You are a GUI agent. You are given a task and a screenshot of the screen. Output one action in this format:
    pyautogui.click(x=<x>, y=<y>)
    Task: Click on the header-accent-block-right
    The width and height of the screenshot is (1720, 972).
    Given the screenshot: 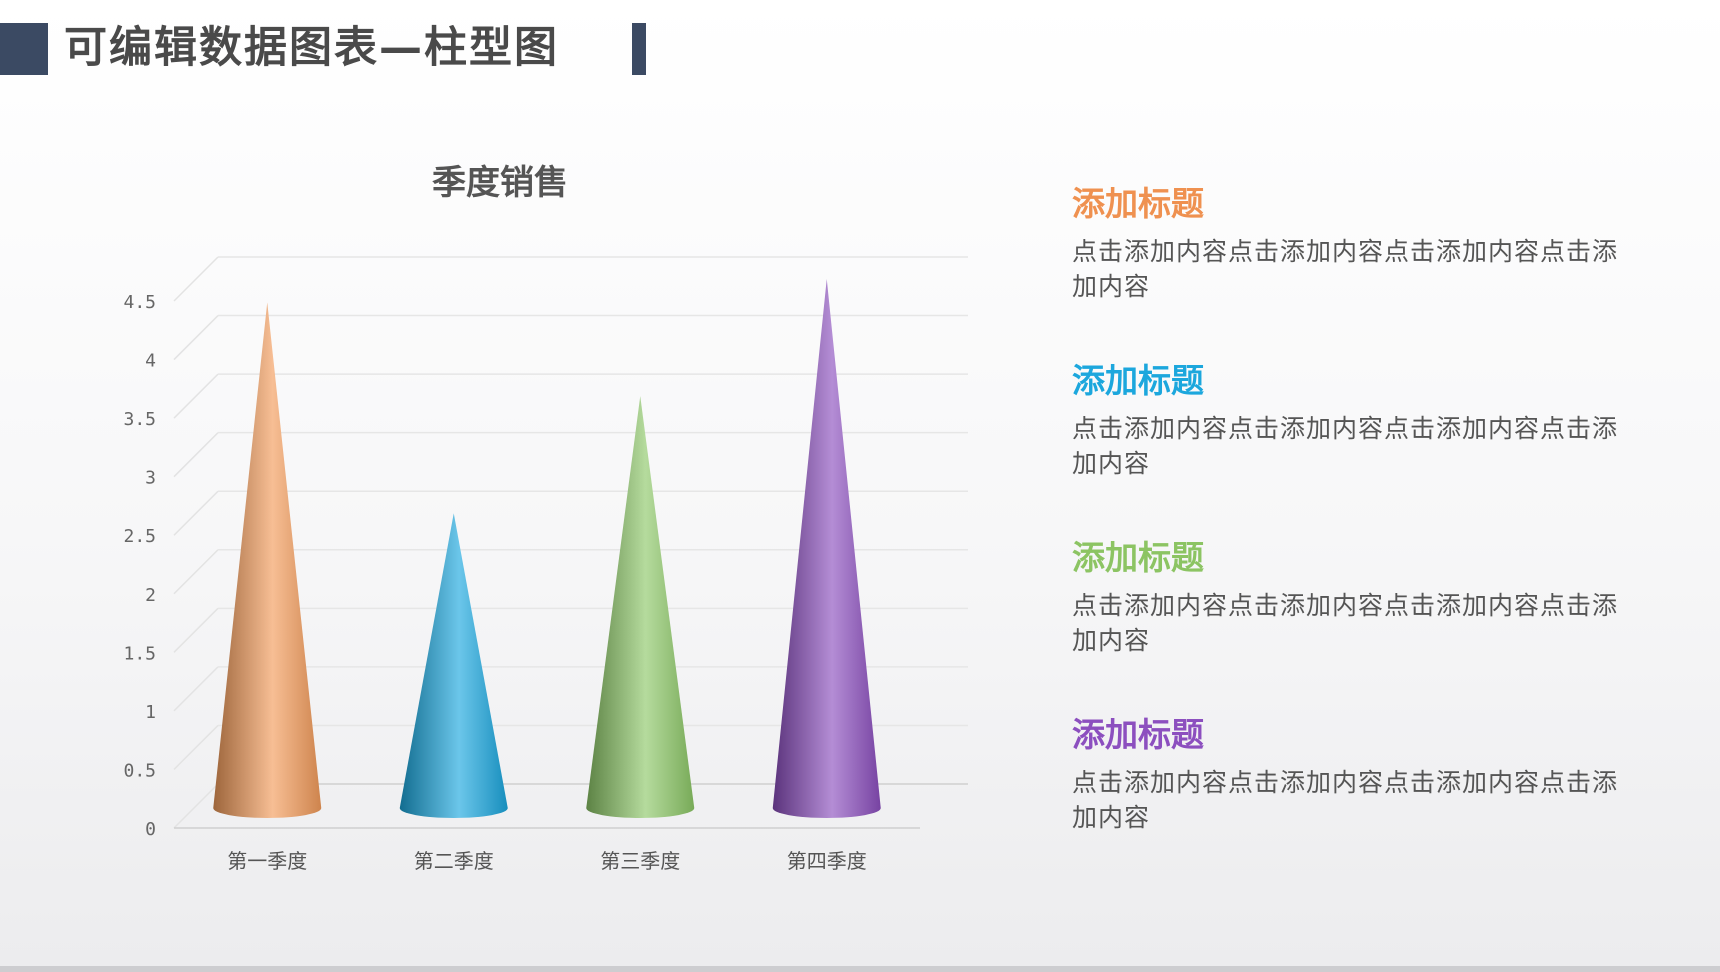 What is the action you would take?
    pyautogui.click(x=639, y=49)
    